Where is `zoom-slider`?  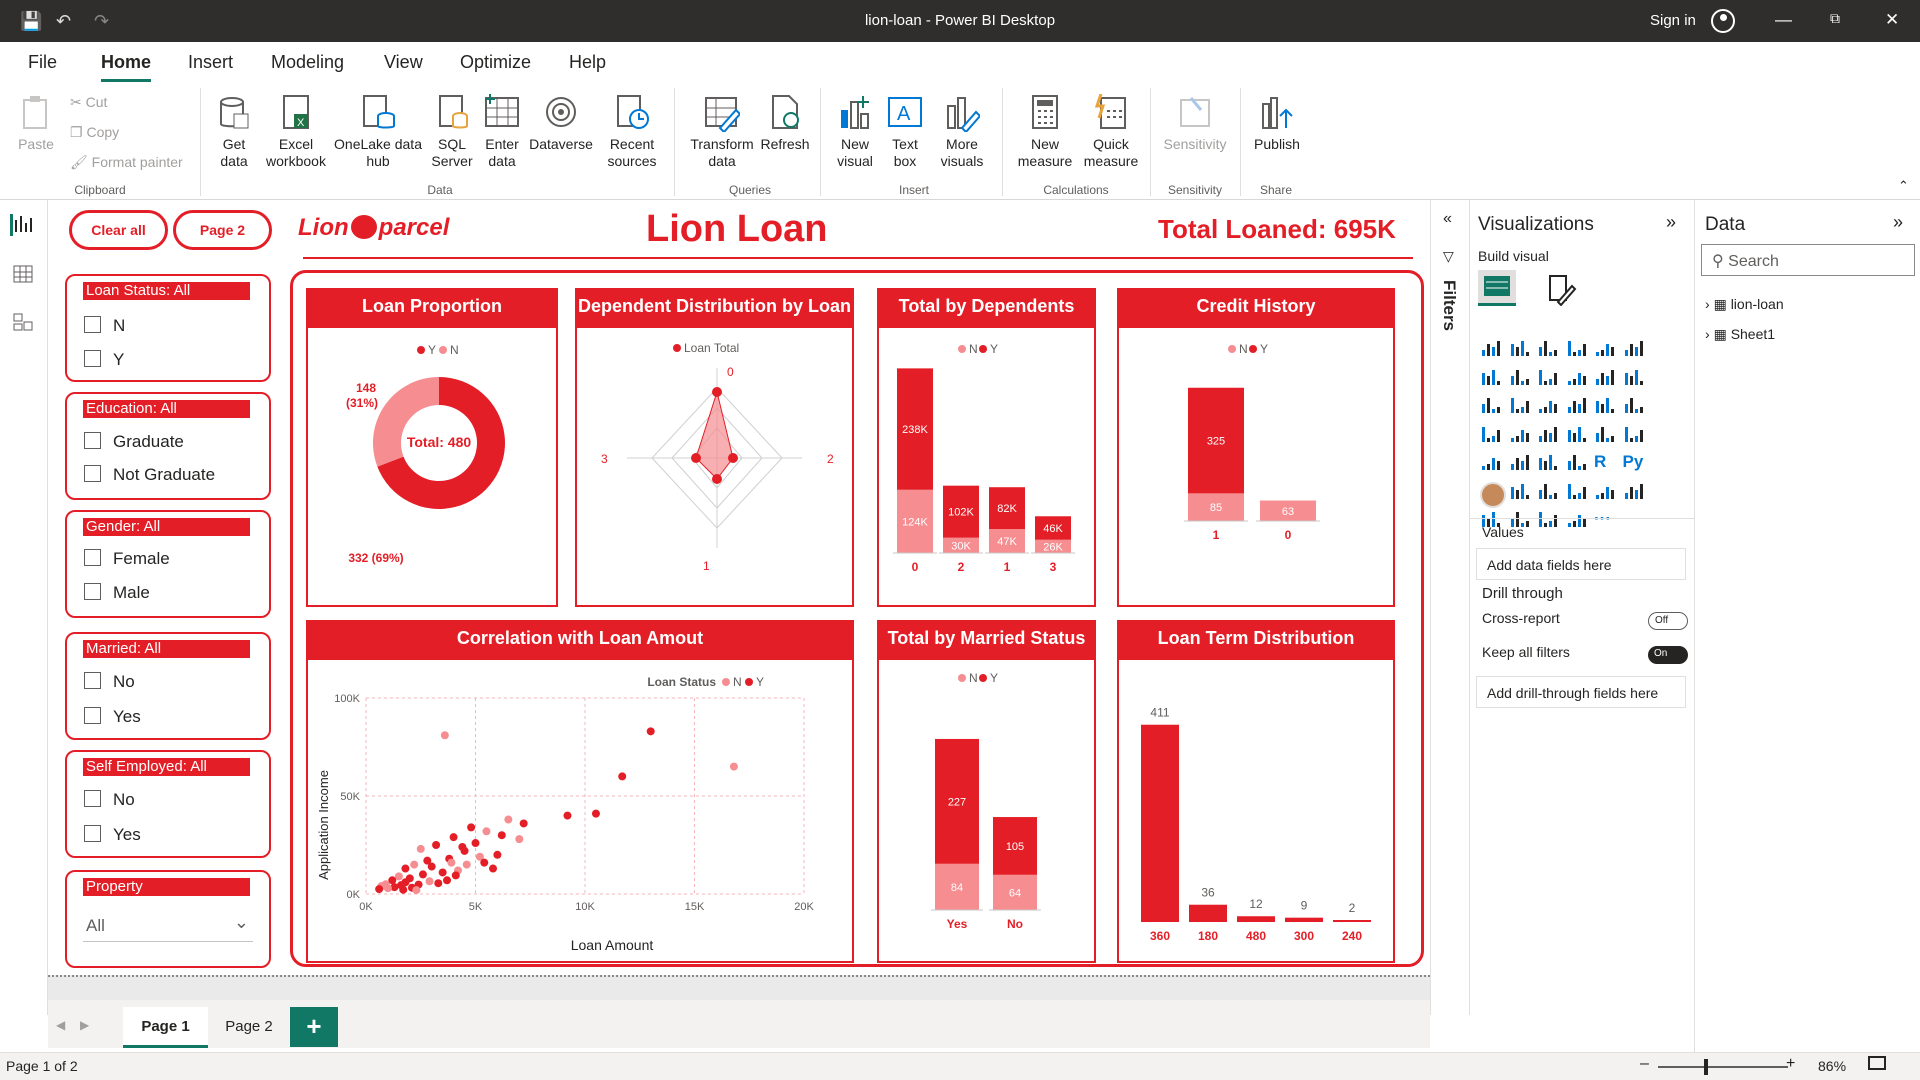 zoom-slider is located at coordinates (1723, 1067).